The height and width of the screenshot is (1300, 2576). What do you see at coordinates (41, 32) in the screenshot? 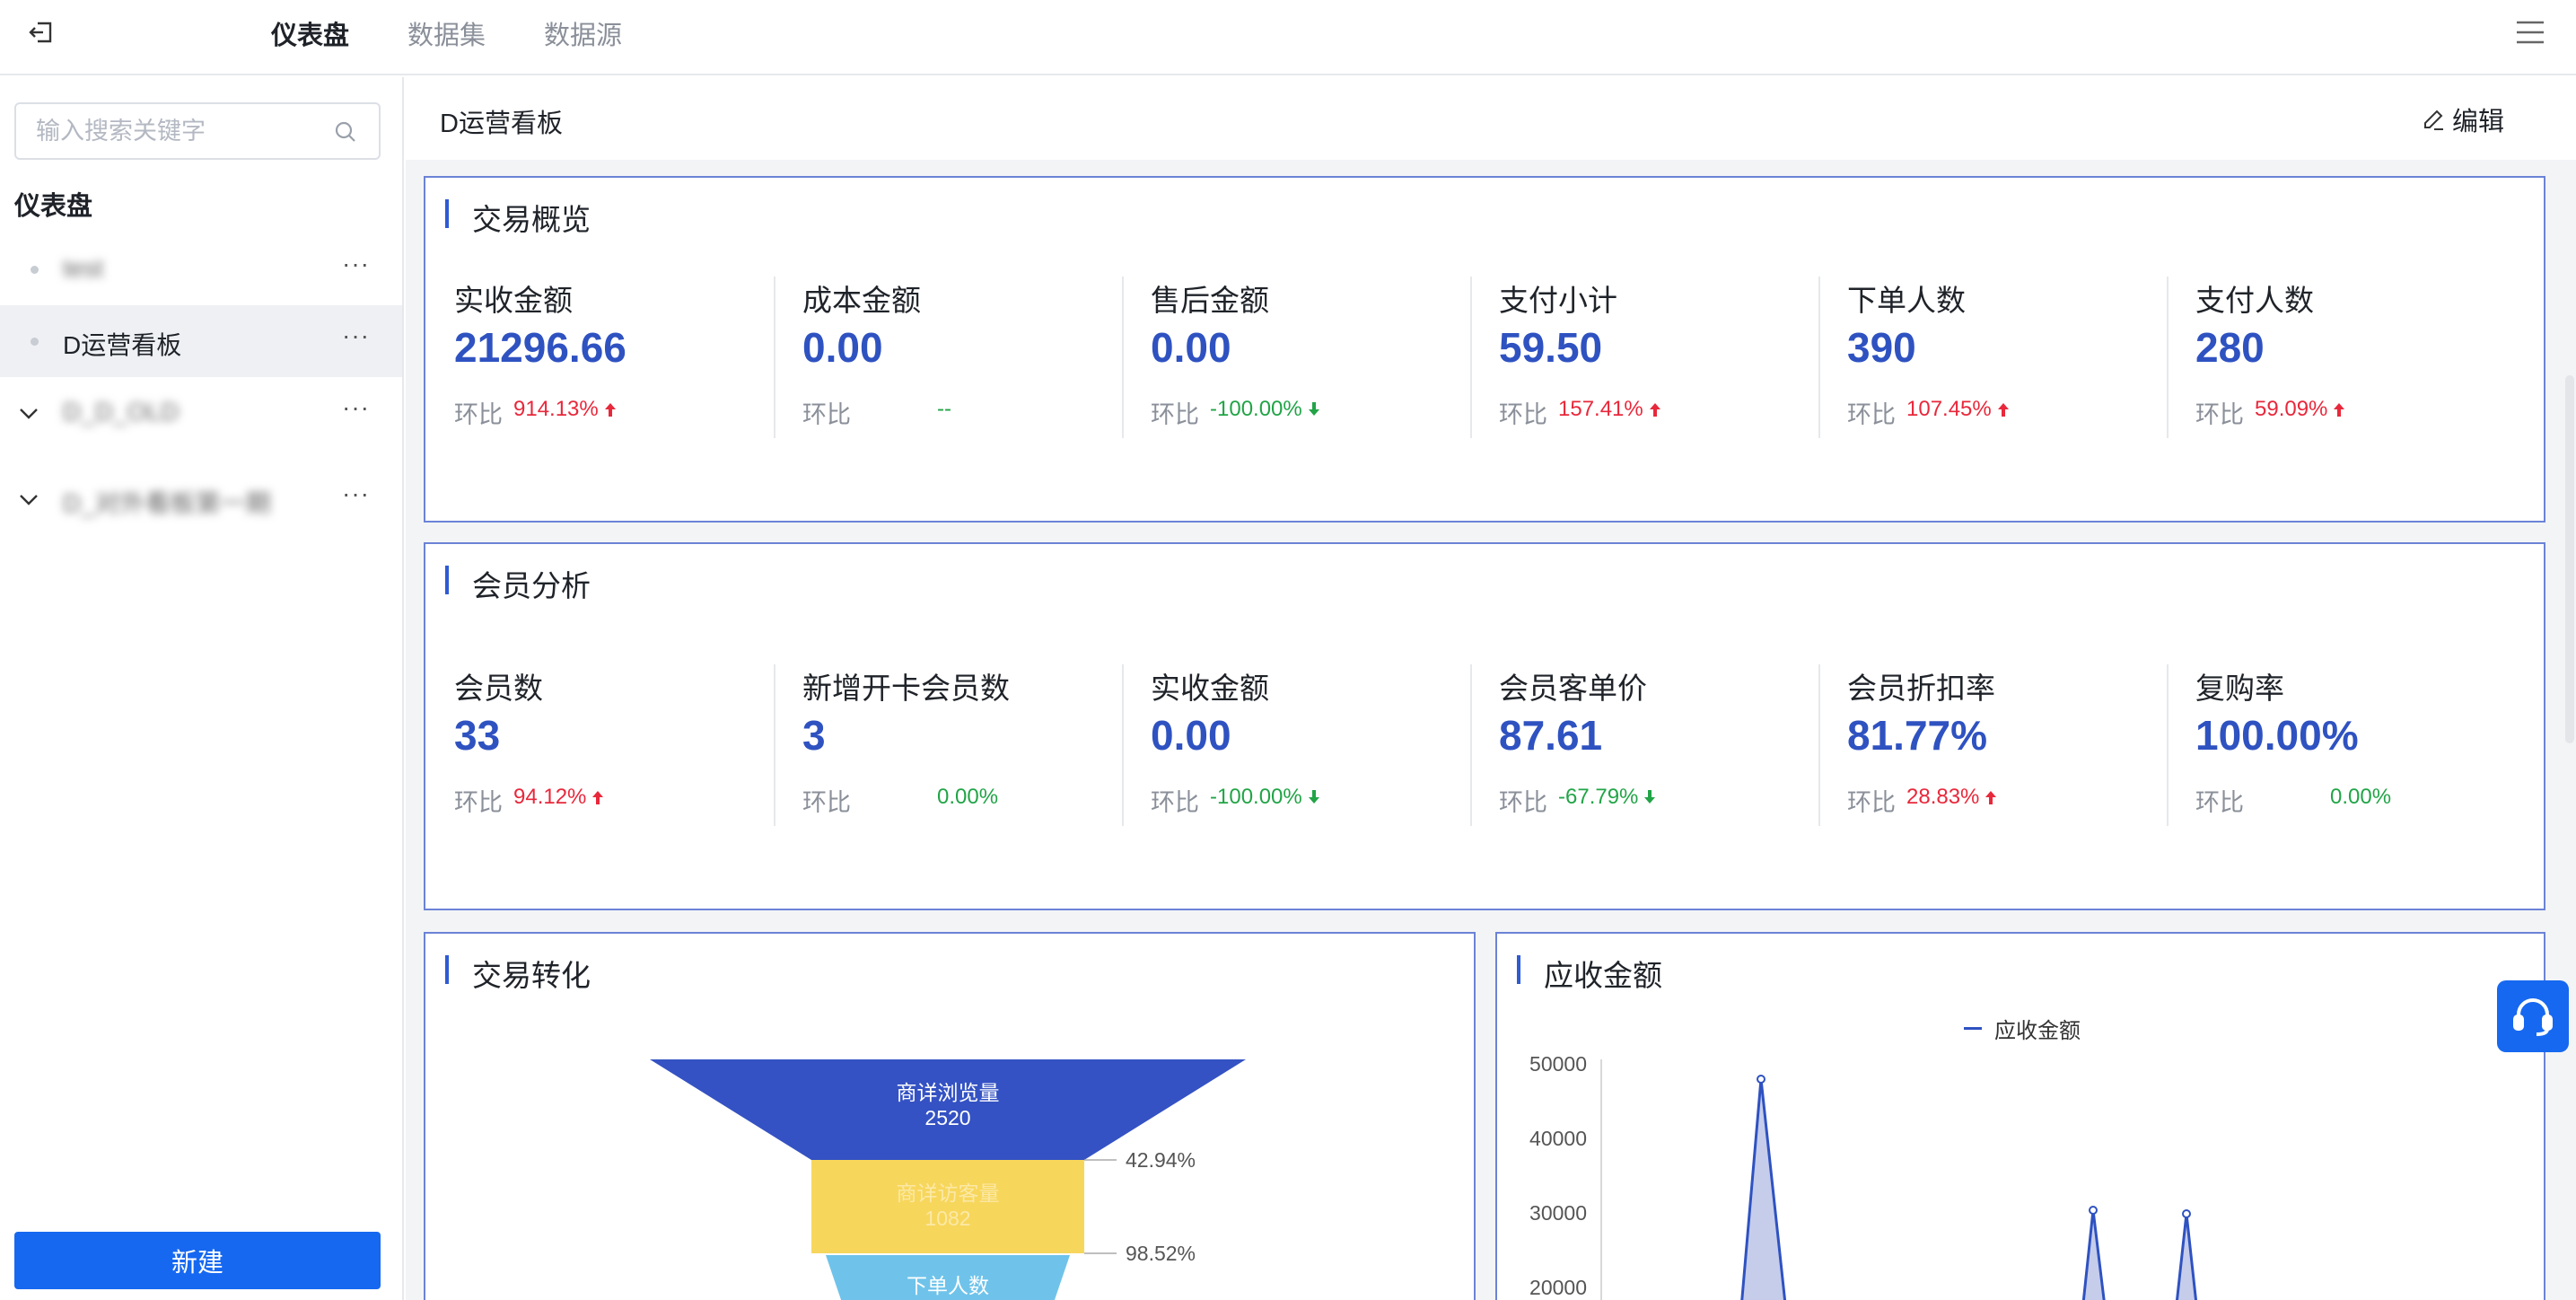
I see `exit-icon` at bounding box center [41, 32].